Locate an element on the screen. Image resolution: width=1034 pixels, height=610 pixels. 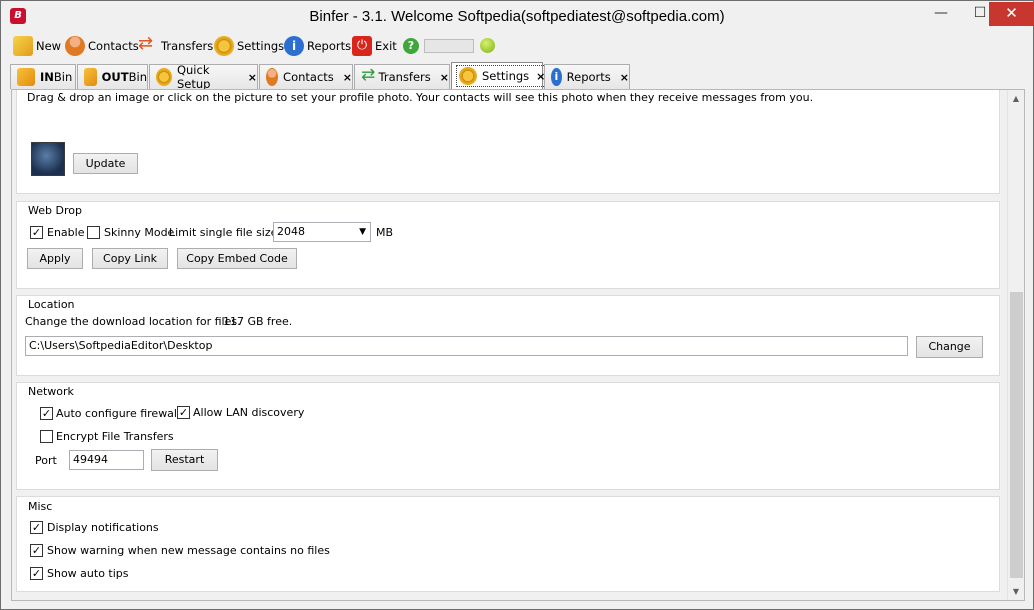
exit-button: ⏻ Exit is located at coordinates (374, 46).